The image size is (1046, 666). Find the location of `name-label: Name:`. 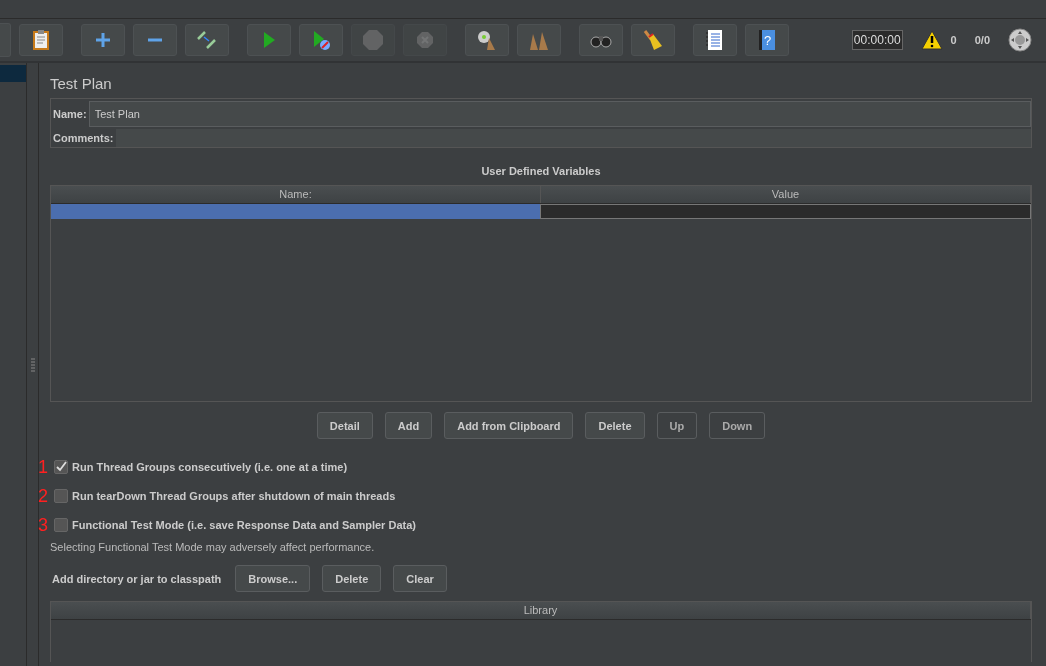

name-label: Name: is located at coordinates (70, 114).